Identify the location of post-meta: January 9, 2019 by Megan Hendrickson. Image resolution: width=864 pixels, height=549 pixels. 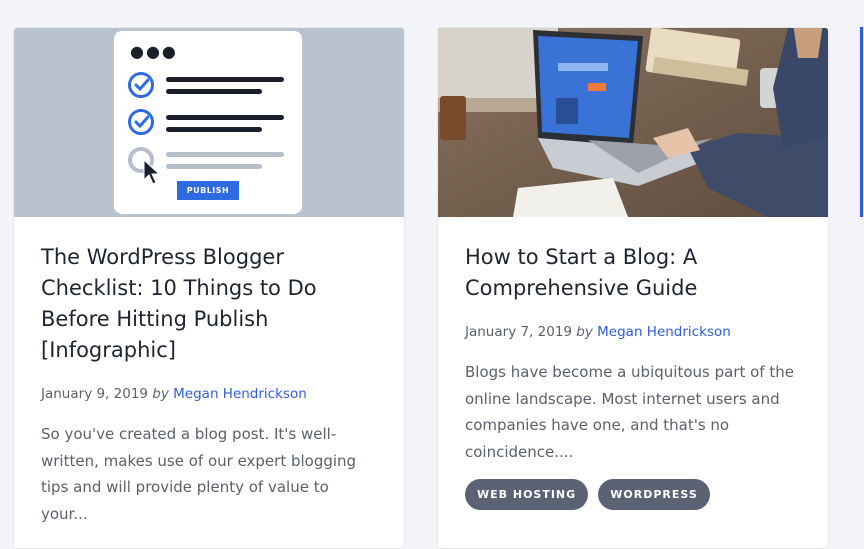
(209, 394).